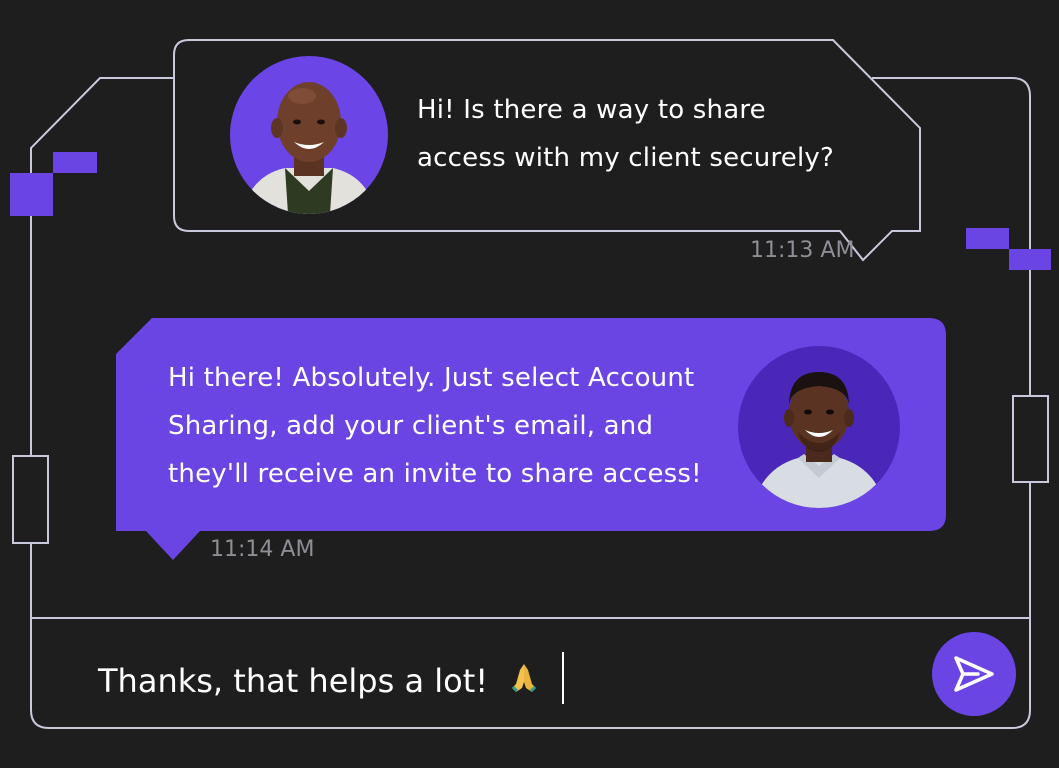  What do you see at coordinates (411, 426) in the screenshot?
I see `message-line: Sharing, add your client's email, and` at bounding box center [411, 426].